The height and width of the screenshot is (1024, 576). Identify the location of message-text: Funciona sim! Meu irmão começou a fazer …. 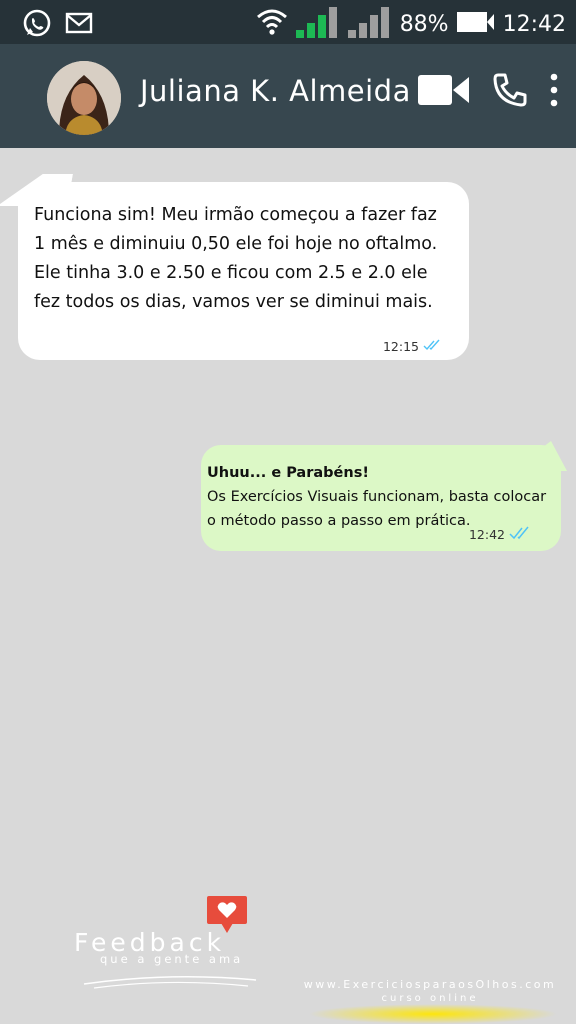
(236, 258).